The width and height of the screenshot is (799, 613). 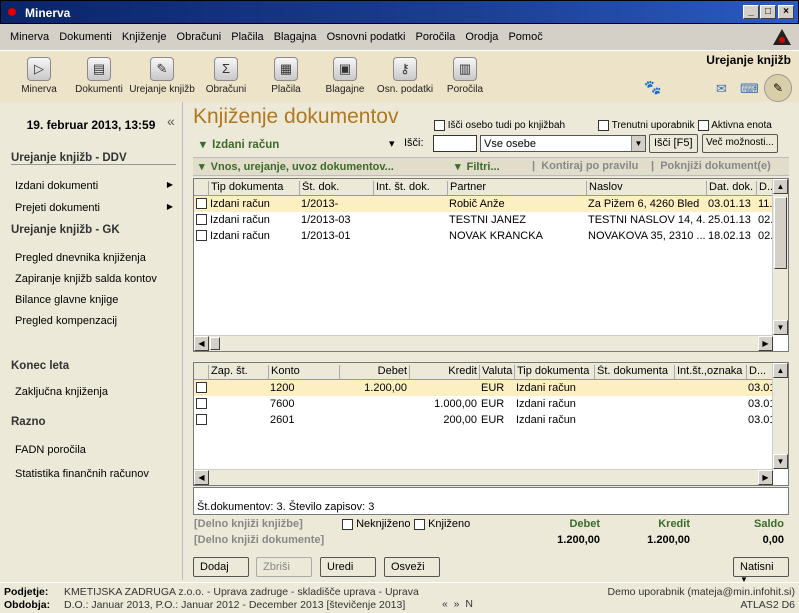 I want to click on menu-dokumenti: Dokumenti, so click(x=85, y=33).